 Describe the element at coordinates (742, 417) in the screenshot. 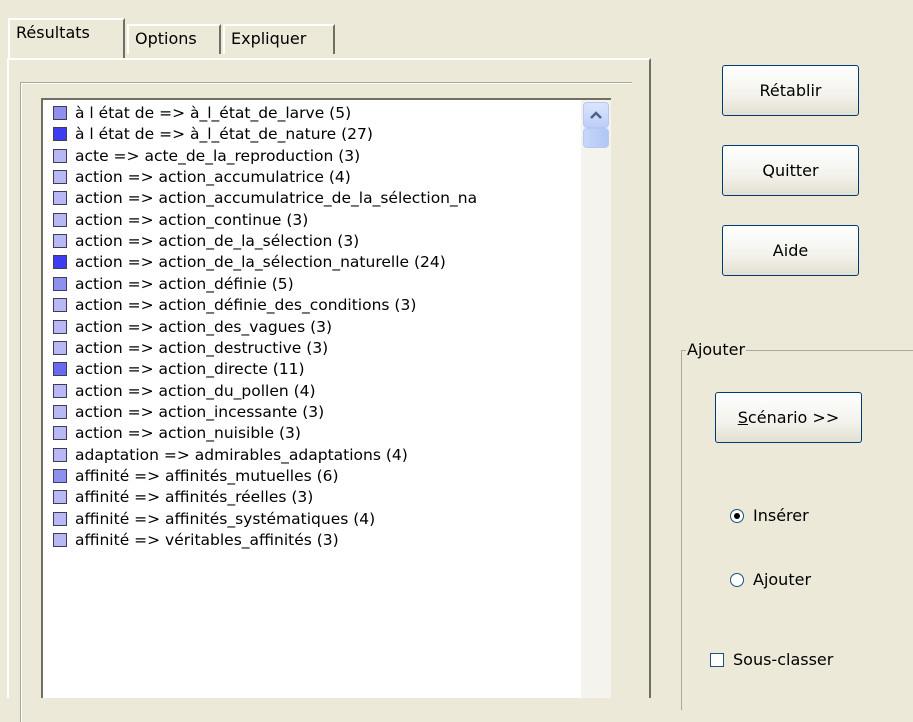

I see `scenario-mnemonic: S` at that location.